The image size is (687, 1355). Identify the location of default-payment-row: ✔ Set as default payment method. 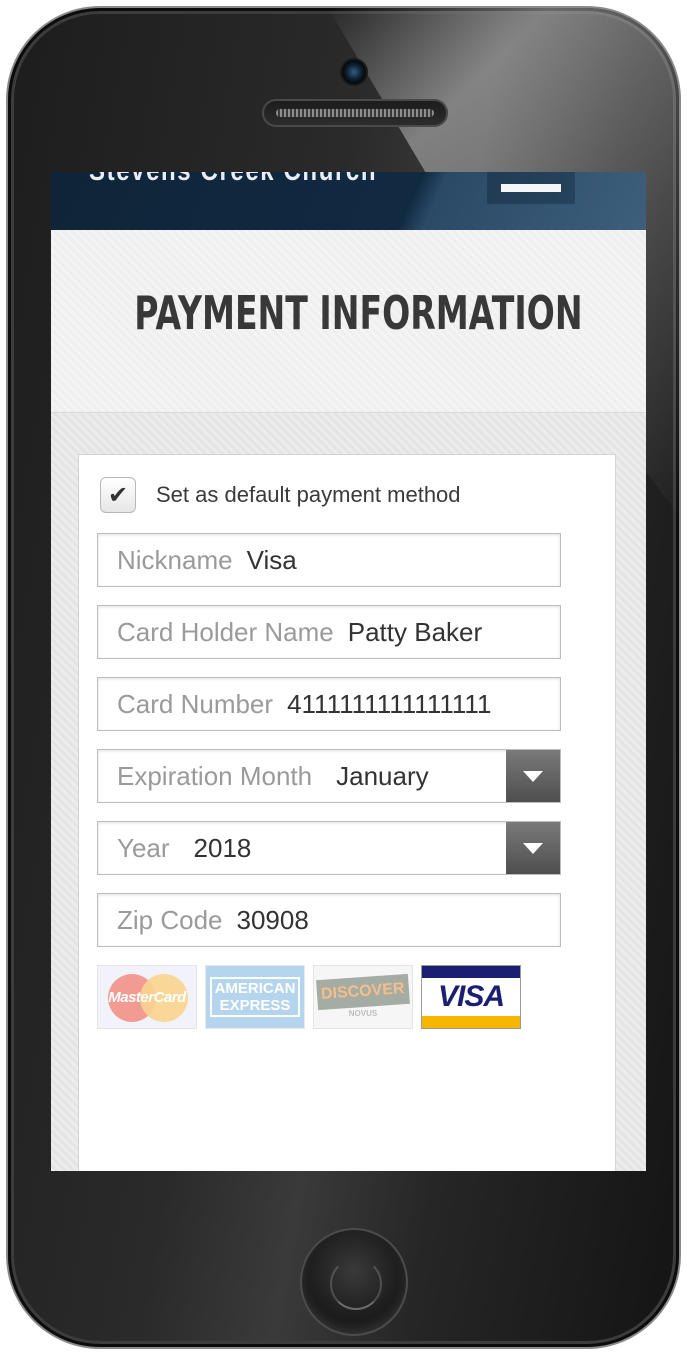
(280, 495).